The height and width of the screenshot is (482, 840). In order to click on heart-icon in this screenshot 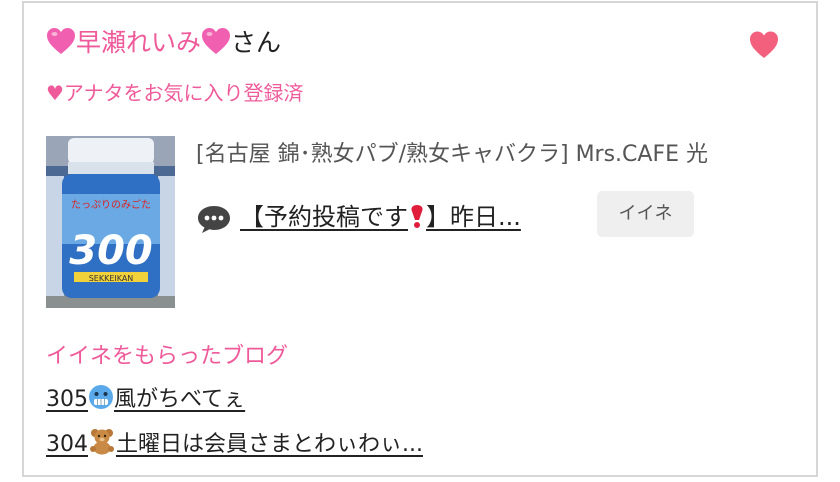, I will do `click(764, 45)`.